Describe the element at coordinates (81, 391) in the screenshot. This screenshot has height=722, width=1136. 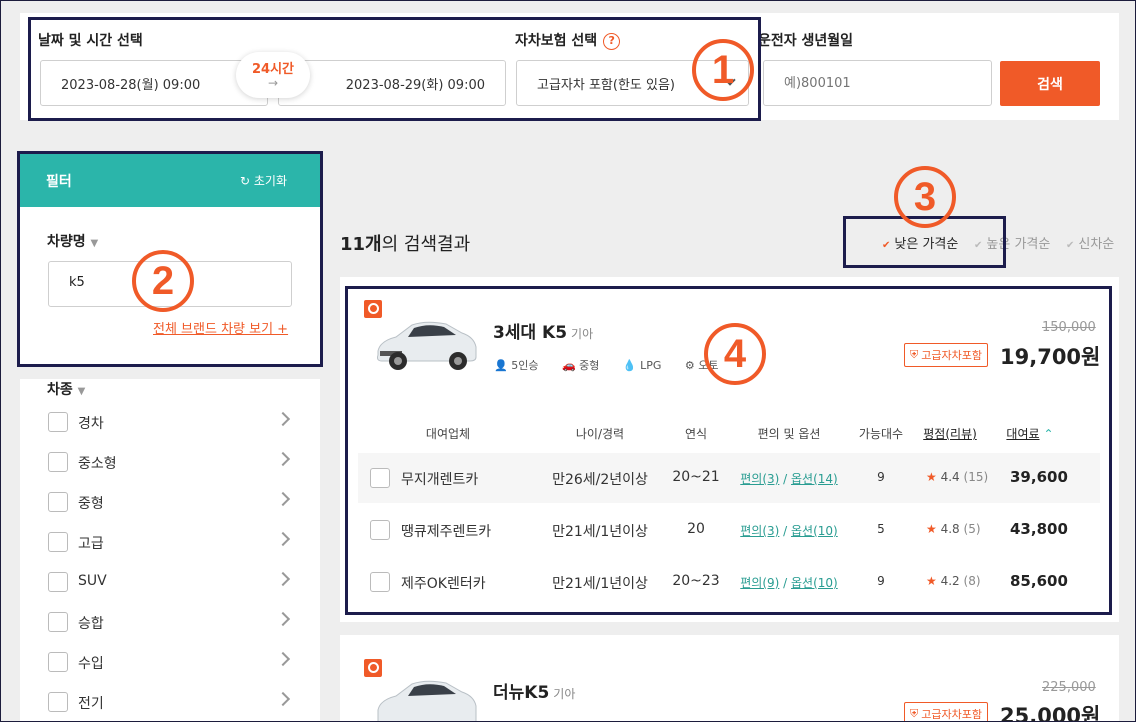
I see `caret-down-icon: ▼` at that location.